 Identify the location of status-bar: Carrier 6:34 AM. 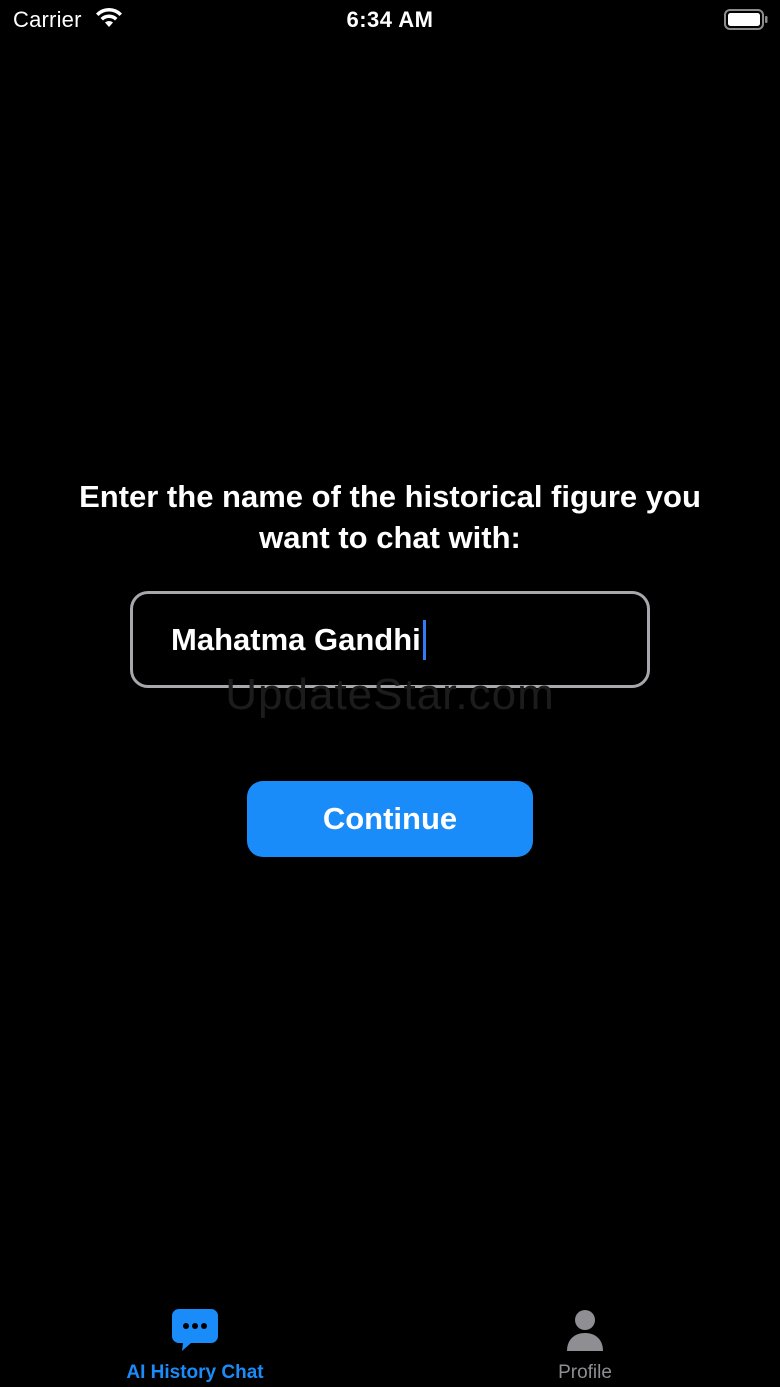
(390, 20).